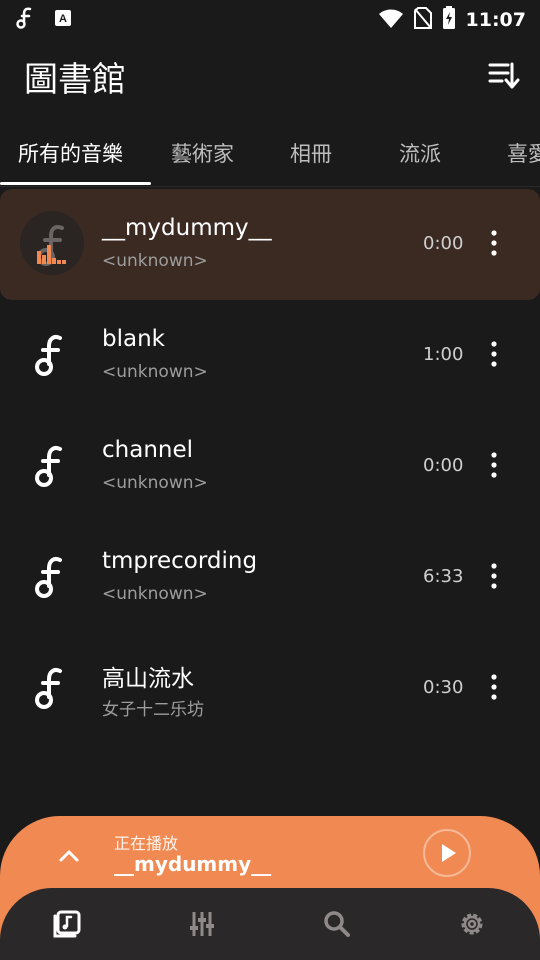 This screenshot has height=960, width=540. I want to click on settings-icon, so click(472, 924).